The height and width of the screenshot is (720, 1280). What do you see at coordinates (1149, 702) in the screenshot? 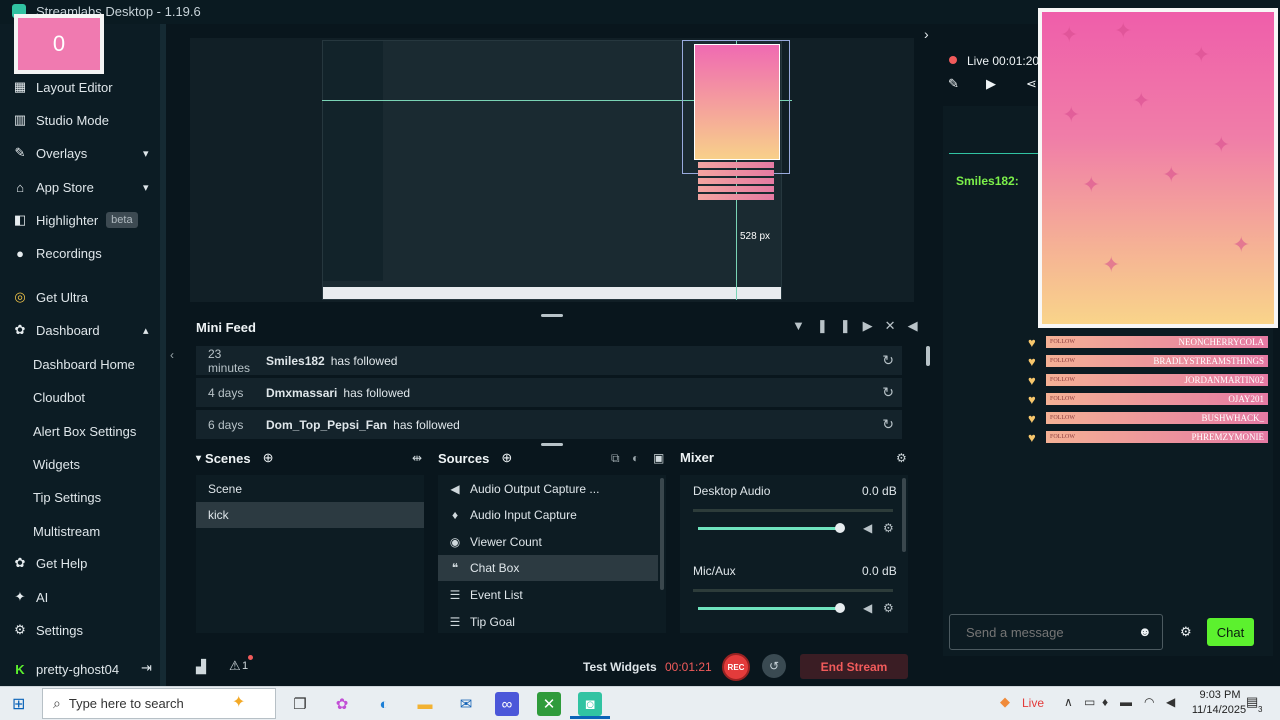
I see `wifi-icon: ◠` at bounding box center [1149, 702].